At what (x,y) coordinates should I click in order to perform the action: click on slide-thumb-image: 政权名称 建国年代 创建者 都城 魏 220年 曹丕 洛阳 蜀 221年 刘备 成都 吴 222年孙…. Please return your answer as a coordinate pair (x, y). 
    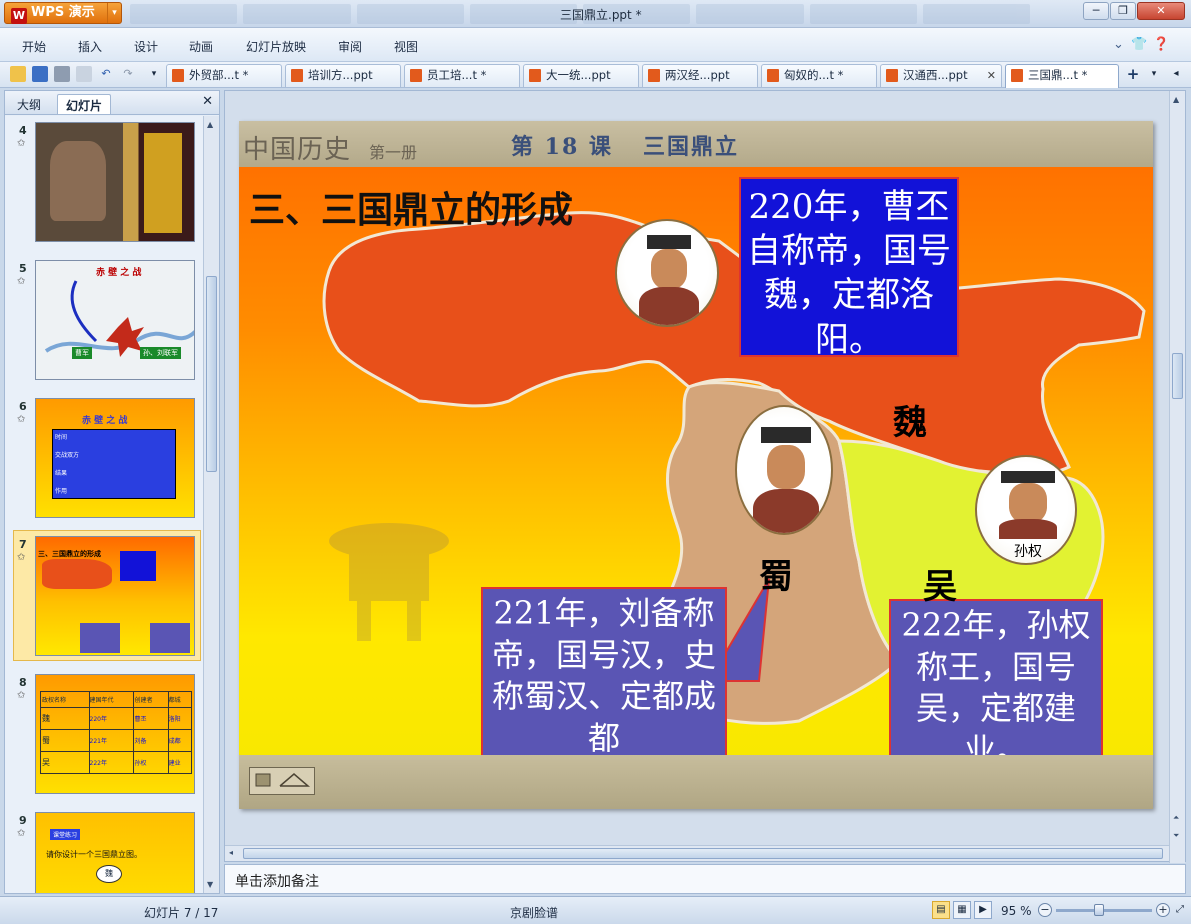
    Looking at the image, I should click on (115, 734).